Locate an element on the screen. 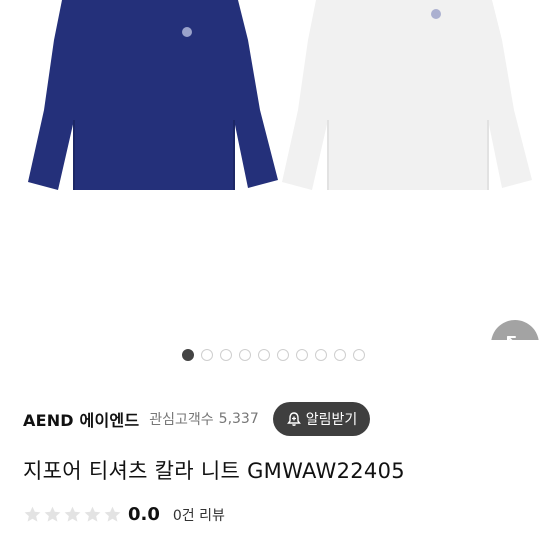 Image resolution: width=554 pixels, height=554 pixels. star-rating is located at coordinates (72, 514).